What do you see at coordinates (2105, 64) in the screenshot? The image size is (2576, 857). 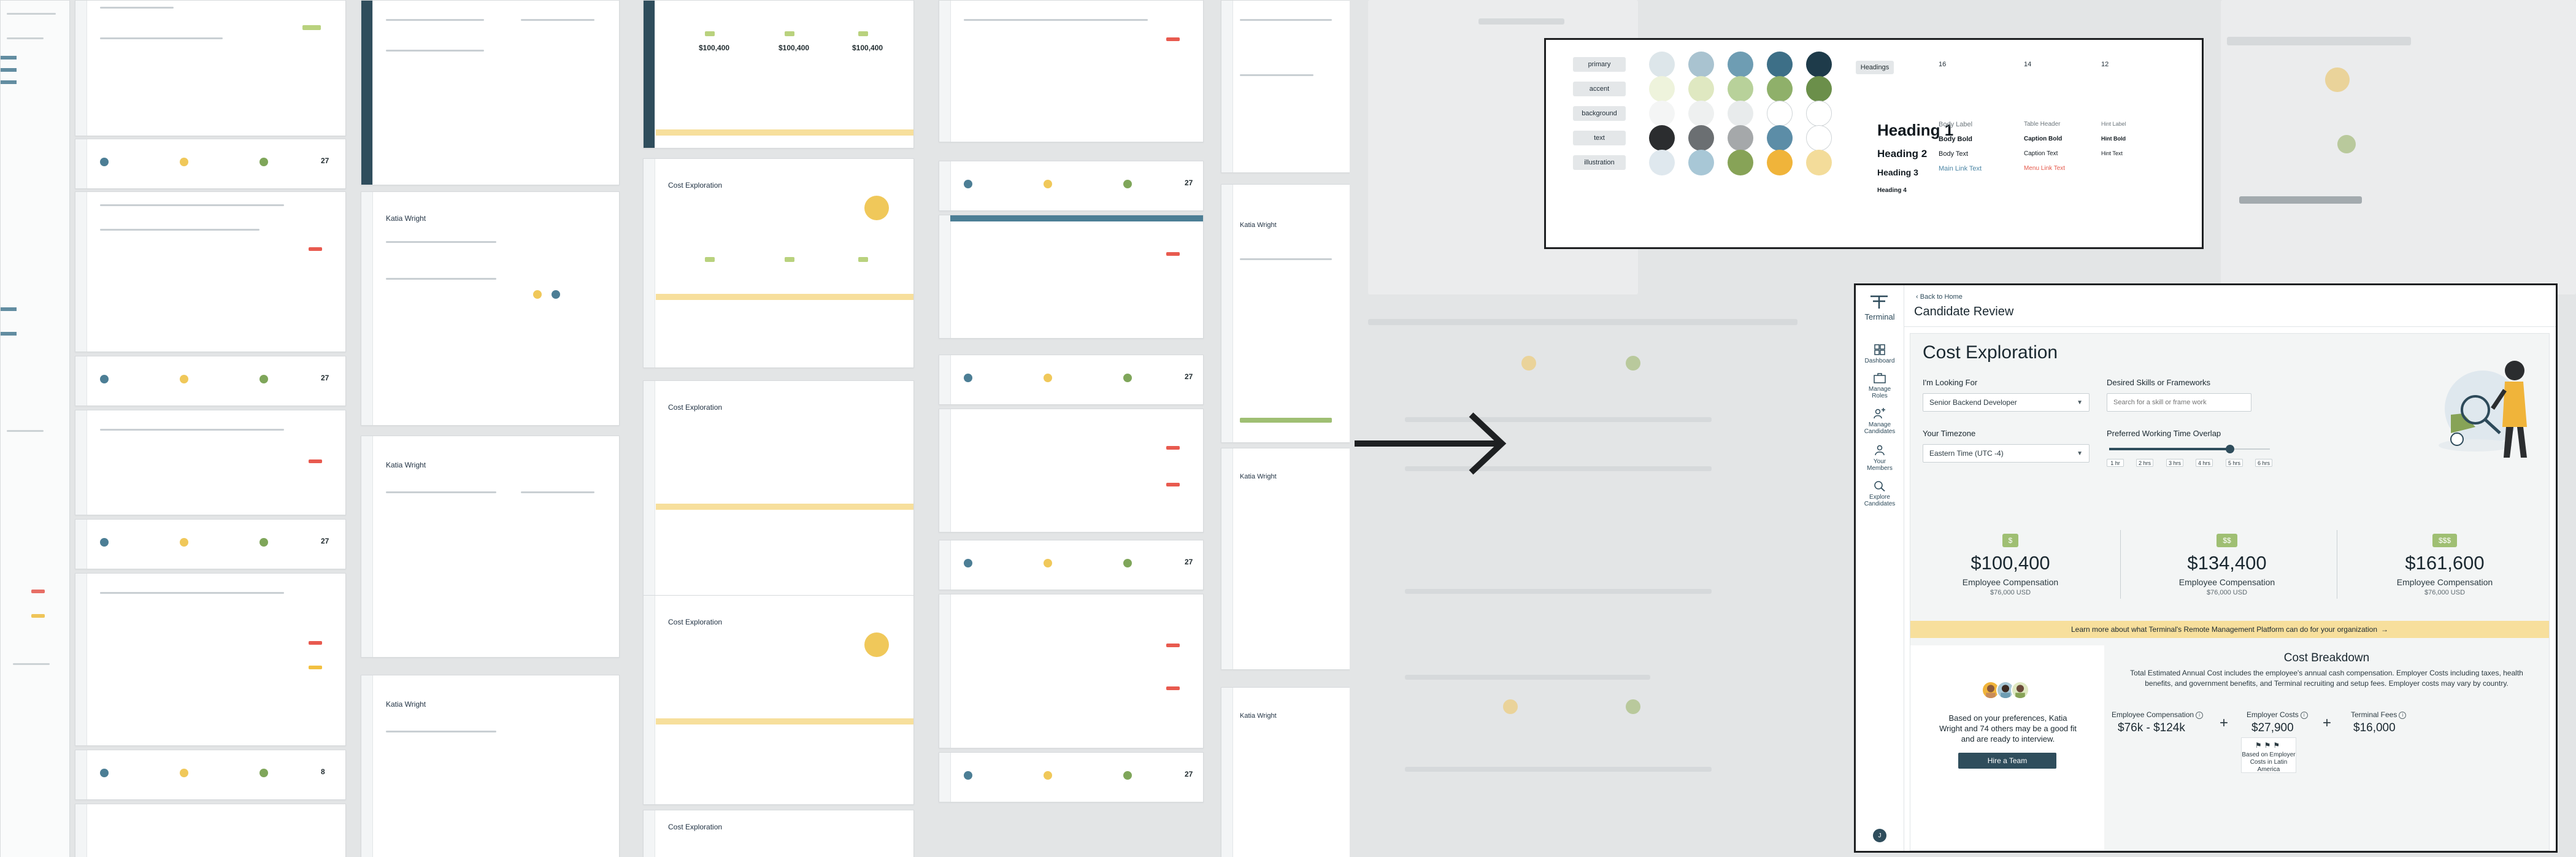 I see `size-12: 12` at bounding box center [2105, 64].